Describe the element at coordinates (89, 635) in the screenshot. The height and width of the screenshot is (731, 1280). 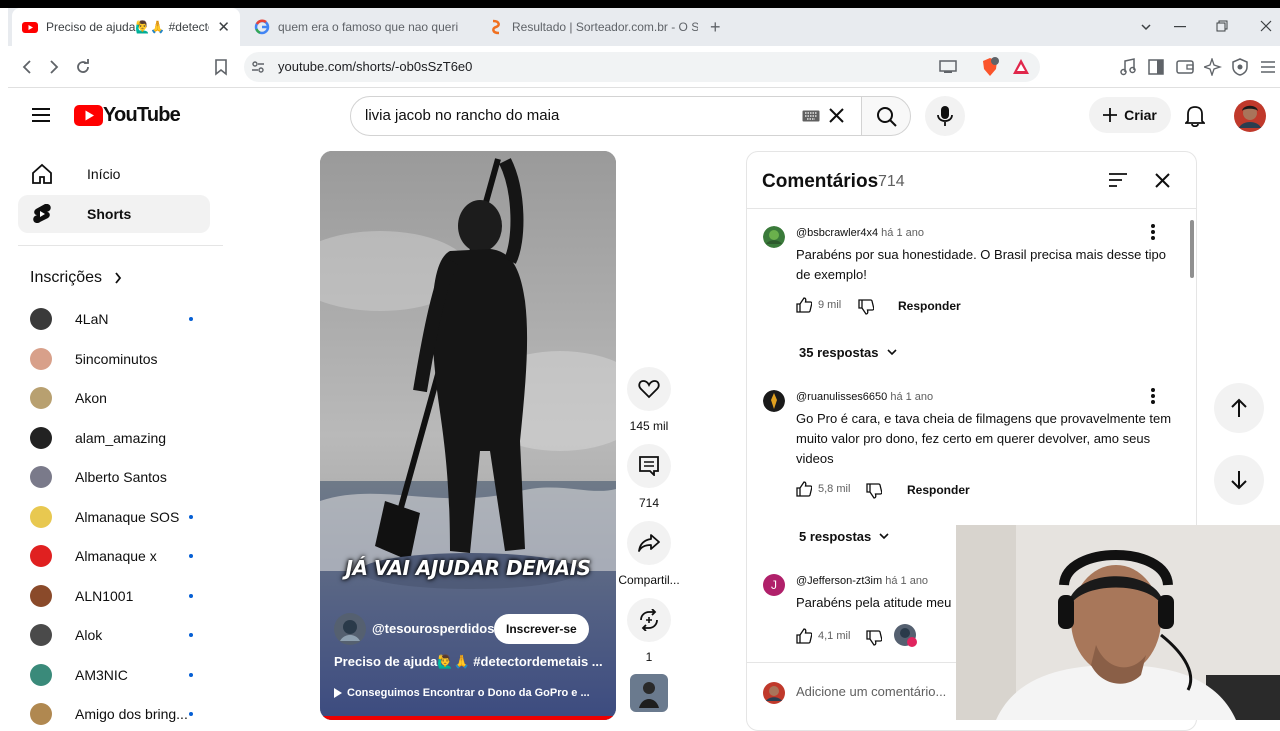
I see `subscription-name: Alok` at that location.